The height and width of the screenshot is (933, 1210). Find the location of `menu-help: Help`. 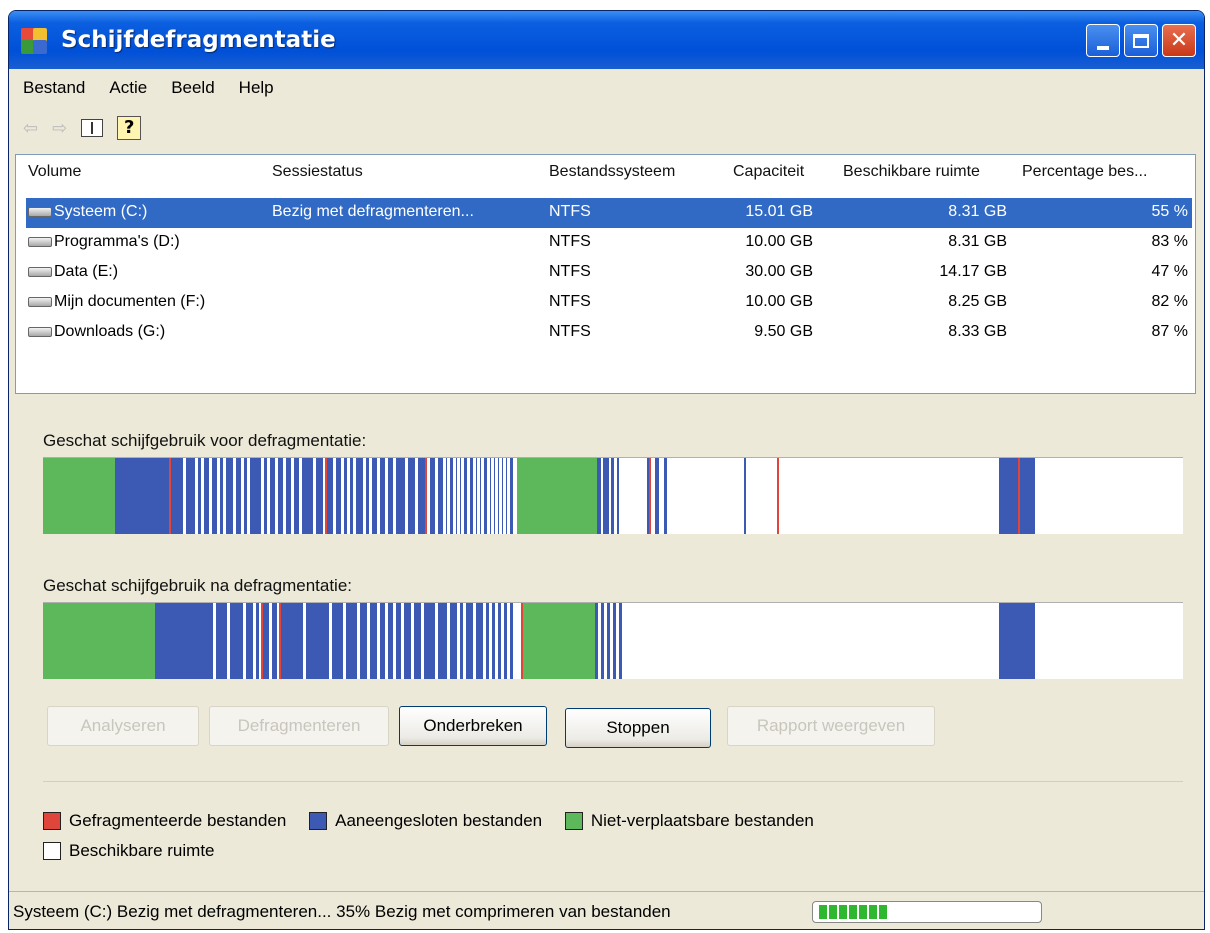

menu-help: Help is located at coordinates (256, 88).